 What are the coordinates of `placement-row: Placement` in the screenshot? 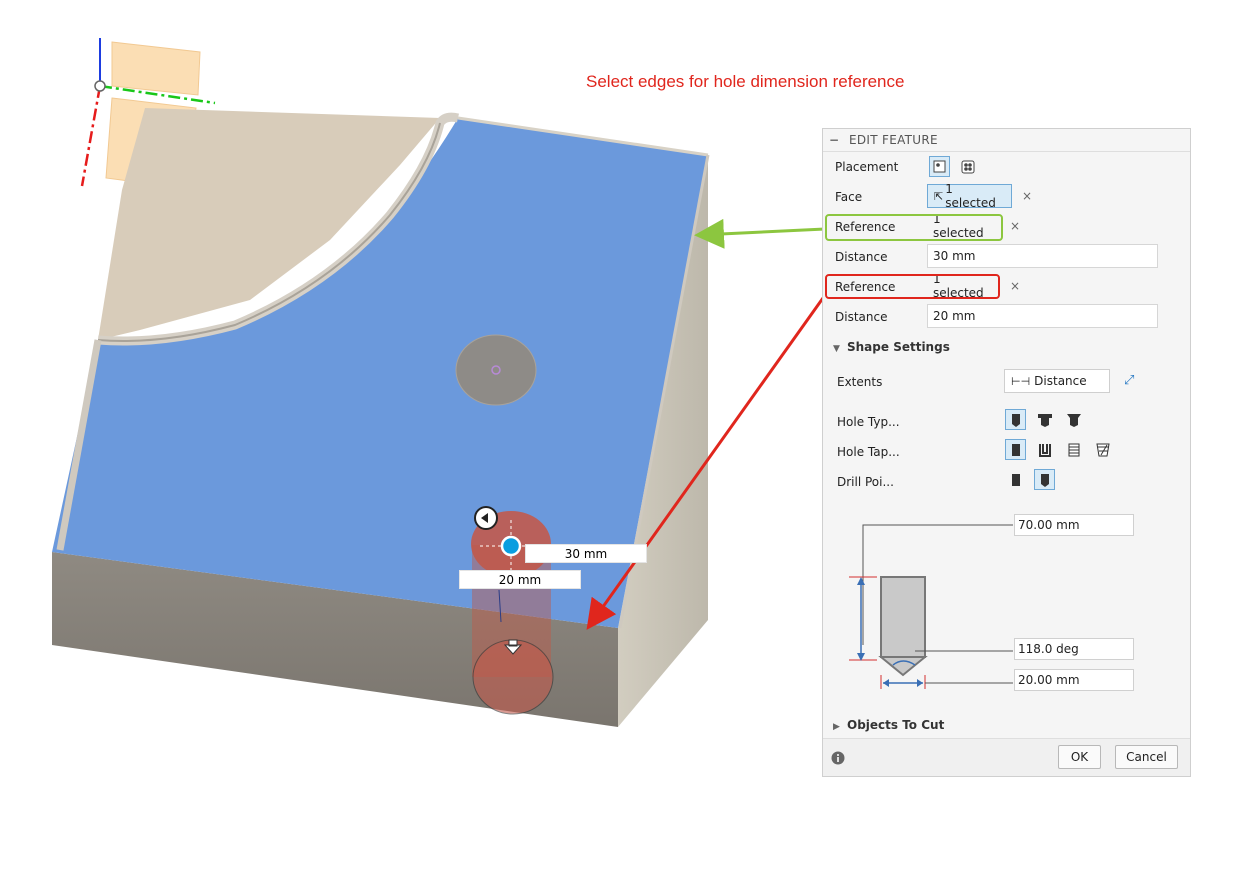 It's located at (1006, 167).